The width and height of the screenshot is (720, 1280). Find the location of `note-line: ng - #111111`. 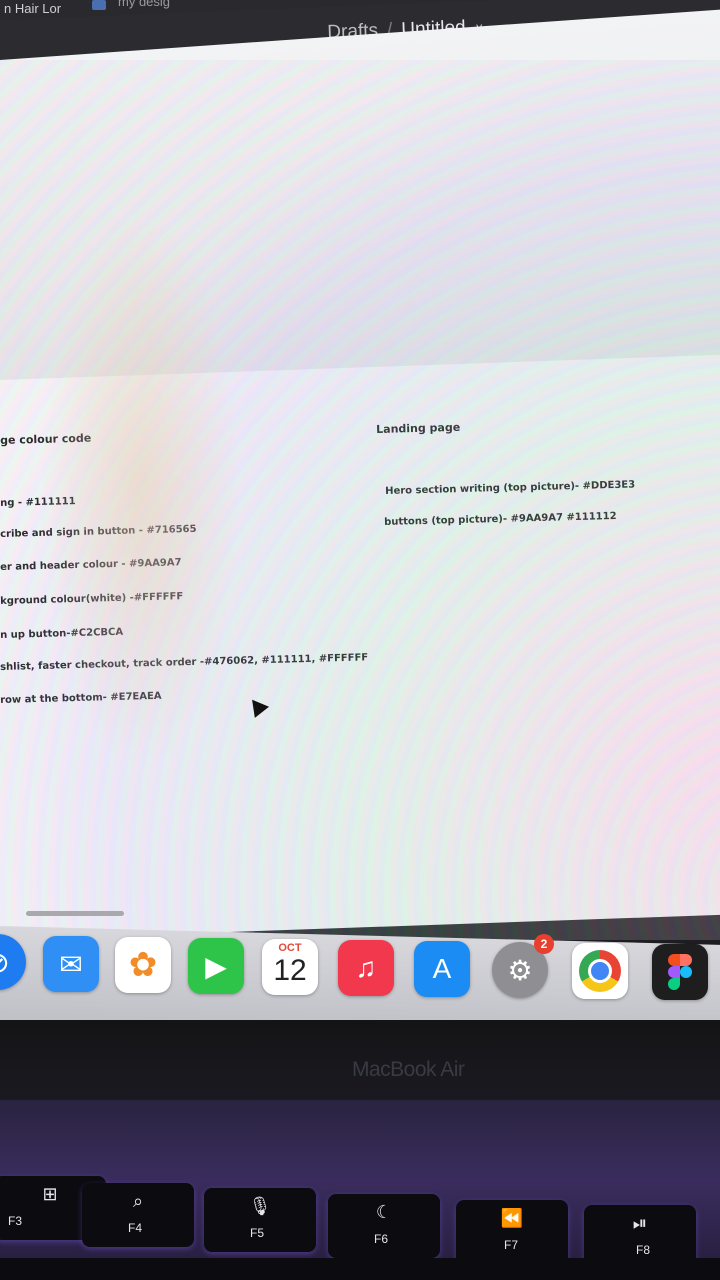

note-line: ng - #111111 is located at coordinates (38, 502).